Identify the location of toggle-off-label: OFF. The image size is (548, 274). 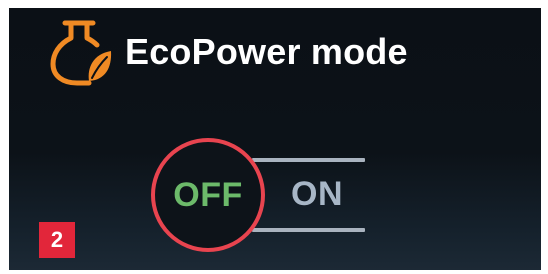
(208, 194).